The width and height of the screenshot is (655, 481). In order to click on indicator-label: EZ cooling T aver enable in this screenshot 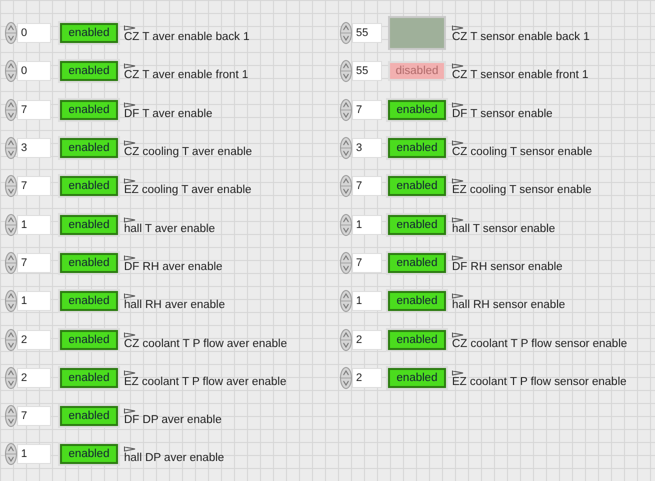, I will do `click(188, 190)`.